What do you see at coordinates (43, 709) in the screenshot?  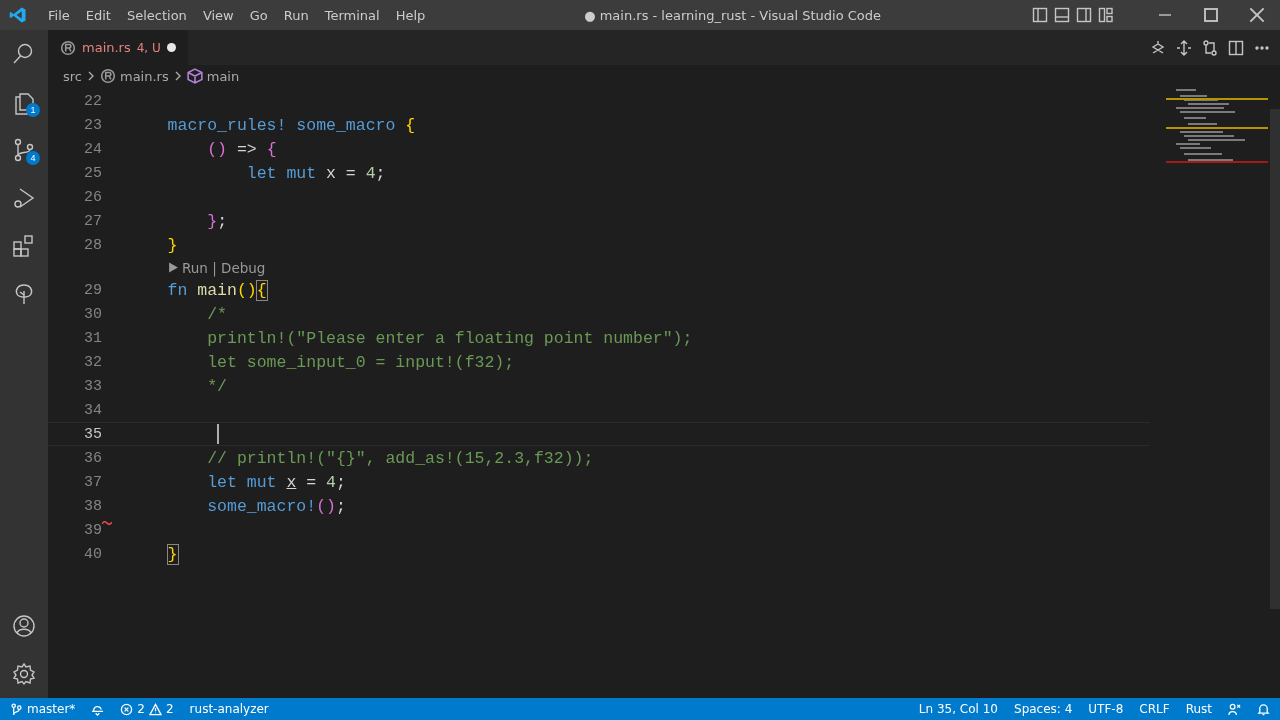 I see `branch-status: master*` at bounding box center [43, 709].